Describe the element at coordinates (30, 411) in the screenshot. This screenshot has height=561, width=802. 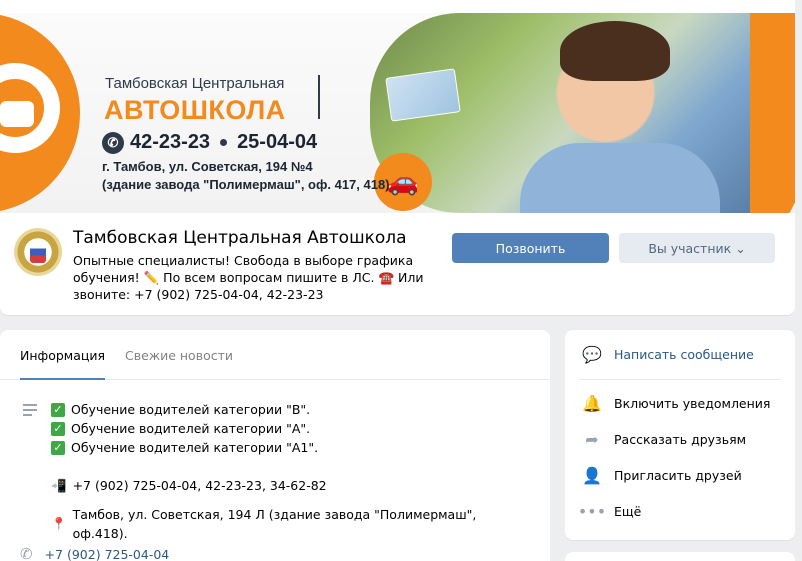
I see `description-icon` at that location.